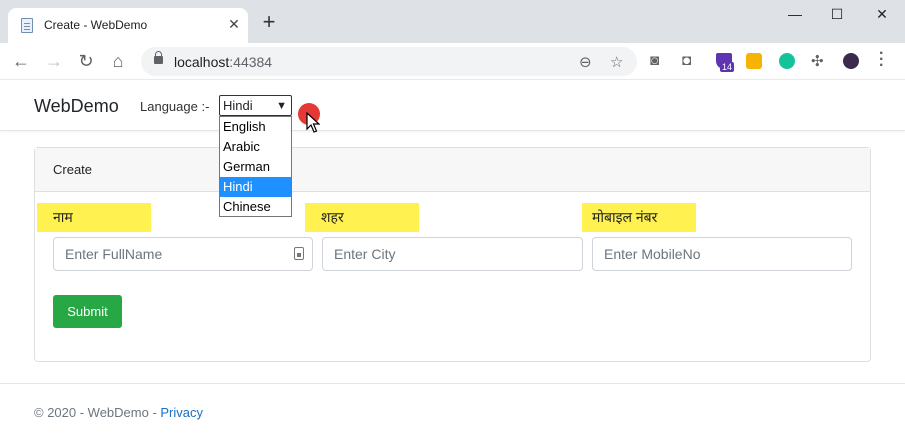 The width and height of the screenshot is (905, 438). I want to click on bookmark-star-icon: ☆, so click(616, 62).